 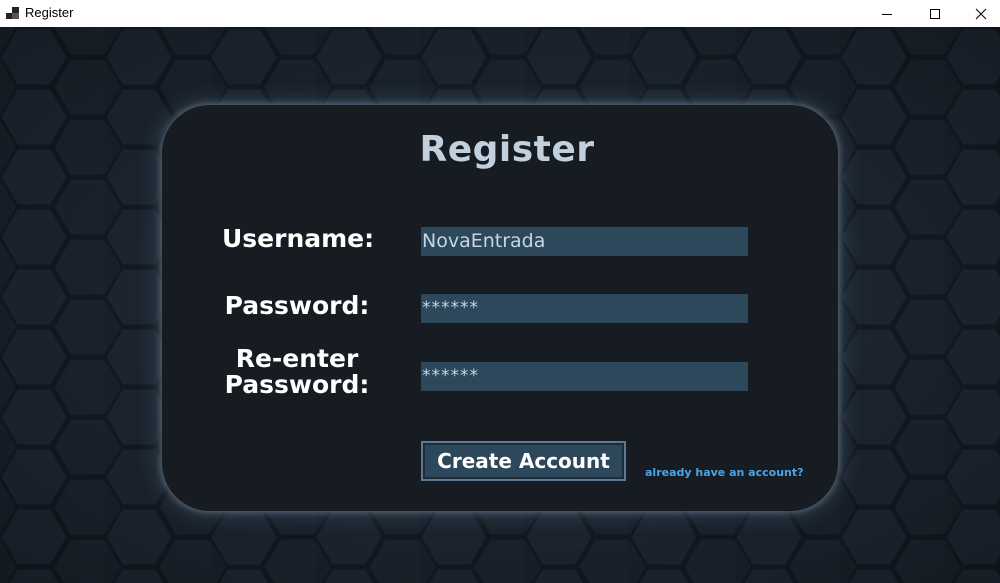 What do you see at coordinates (584, 308) in the screenshot?
I see `password-field: ******` at bounding box center [584, 308].